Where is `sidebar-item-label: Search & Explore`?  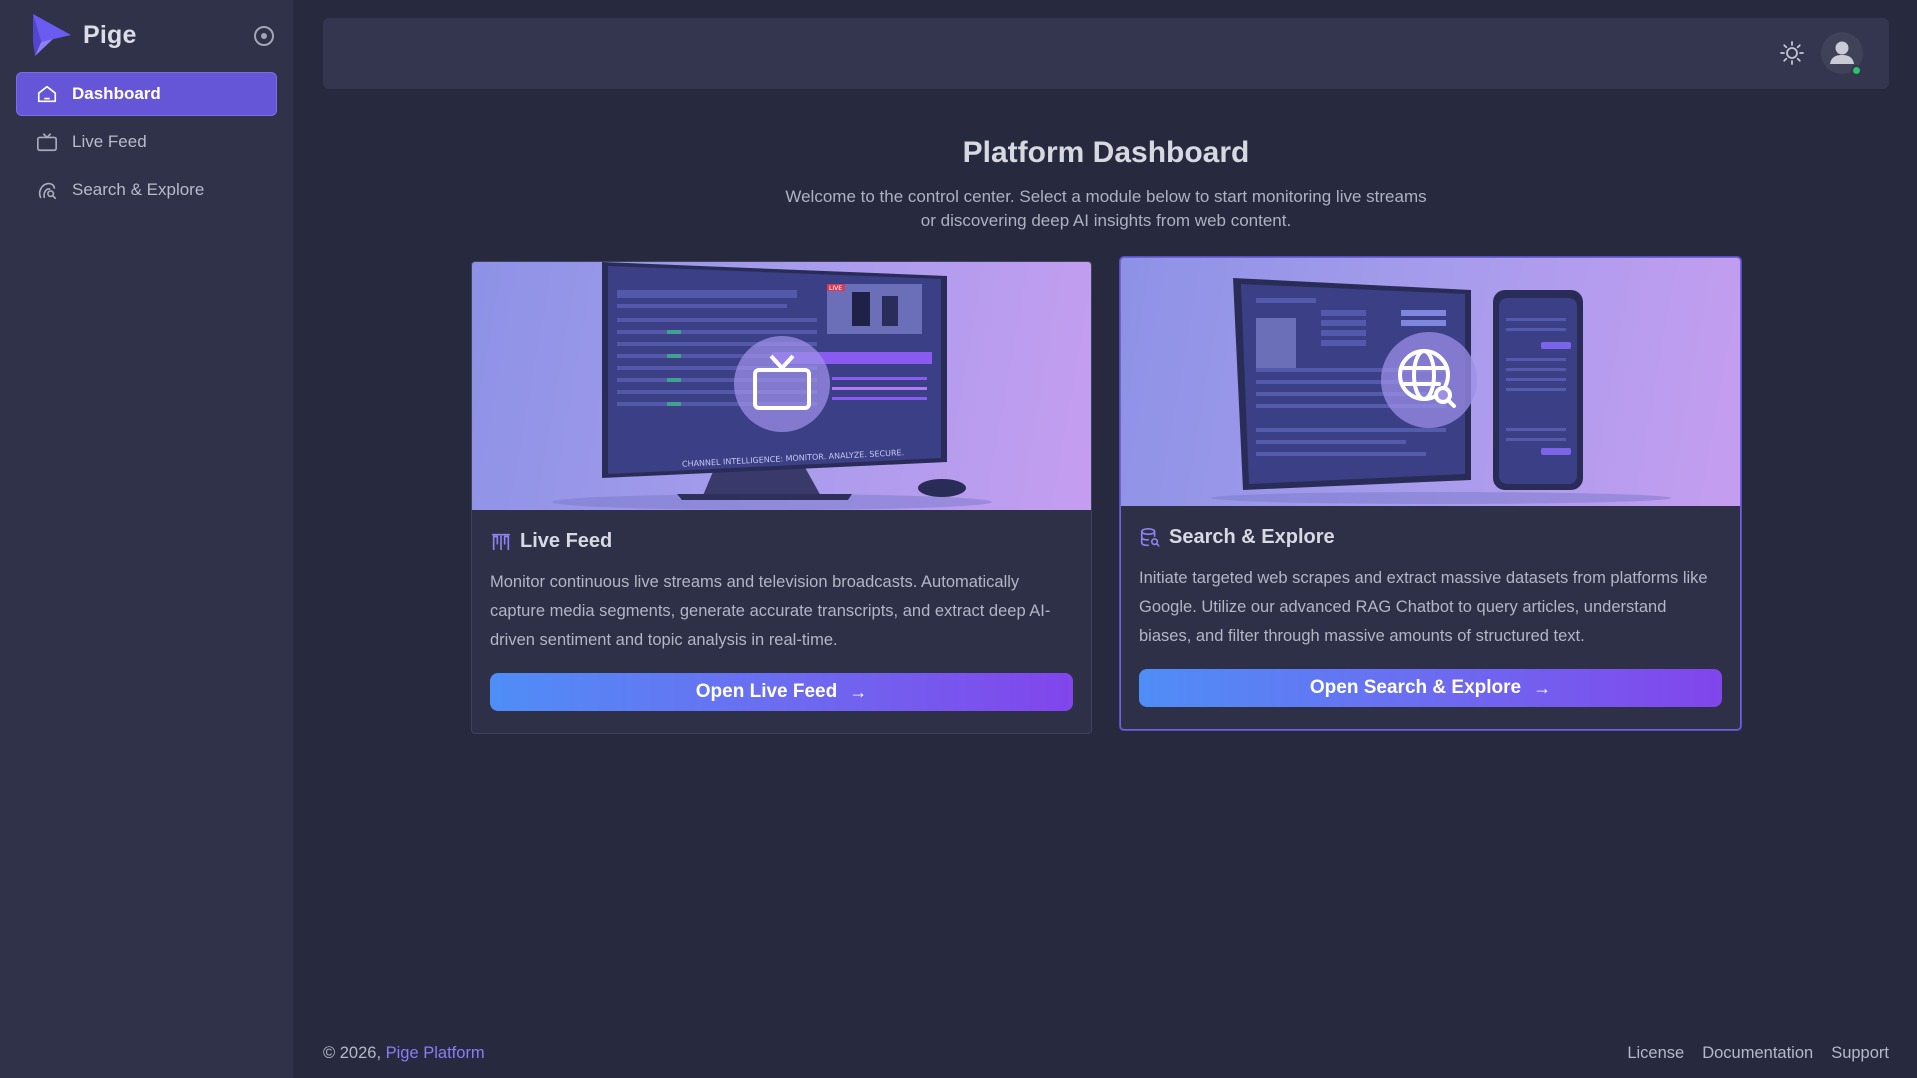
sidebar-item-label: Search & Explore is located at coordinates (138, 189).